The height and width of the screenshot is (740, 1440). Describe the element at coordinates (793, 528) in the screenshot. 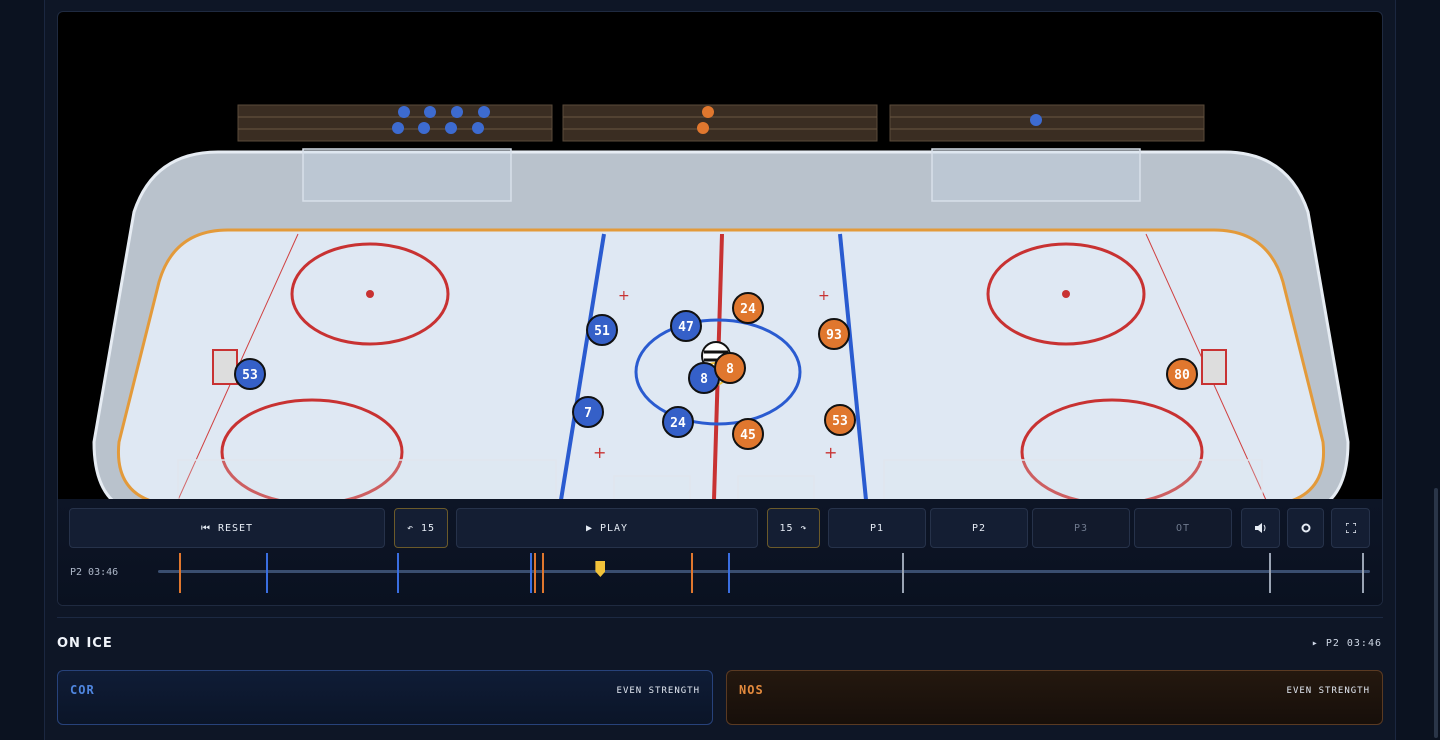

I see `forward-15-button: 15 ↷` at that location.